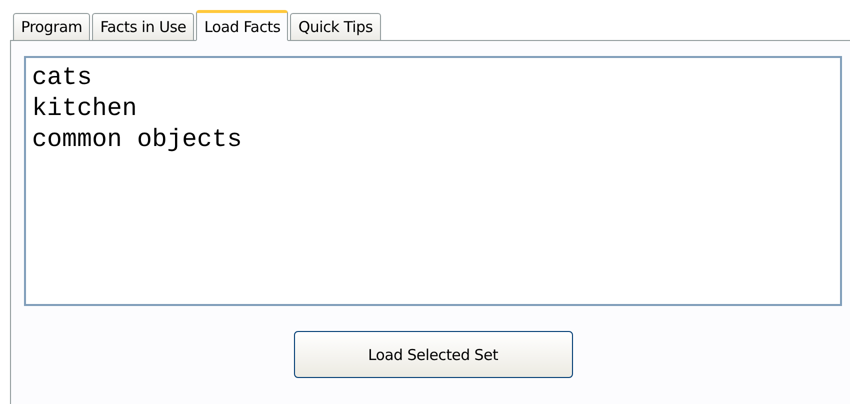 This screenshot has width=850, height=404. What do you see at coordinates (433, 354) in the screenshot?
I see `load-button: Load Selected Set` at bounding box center [433, 354].